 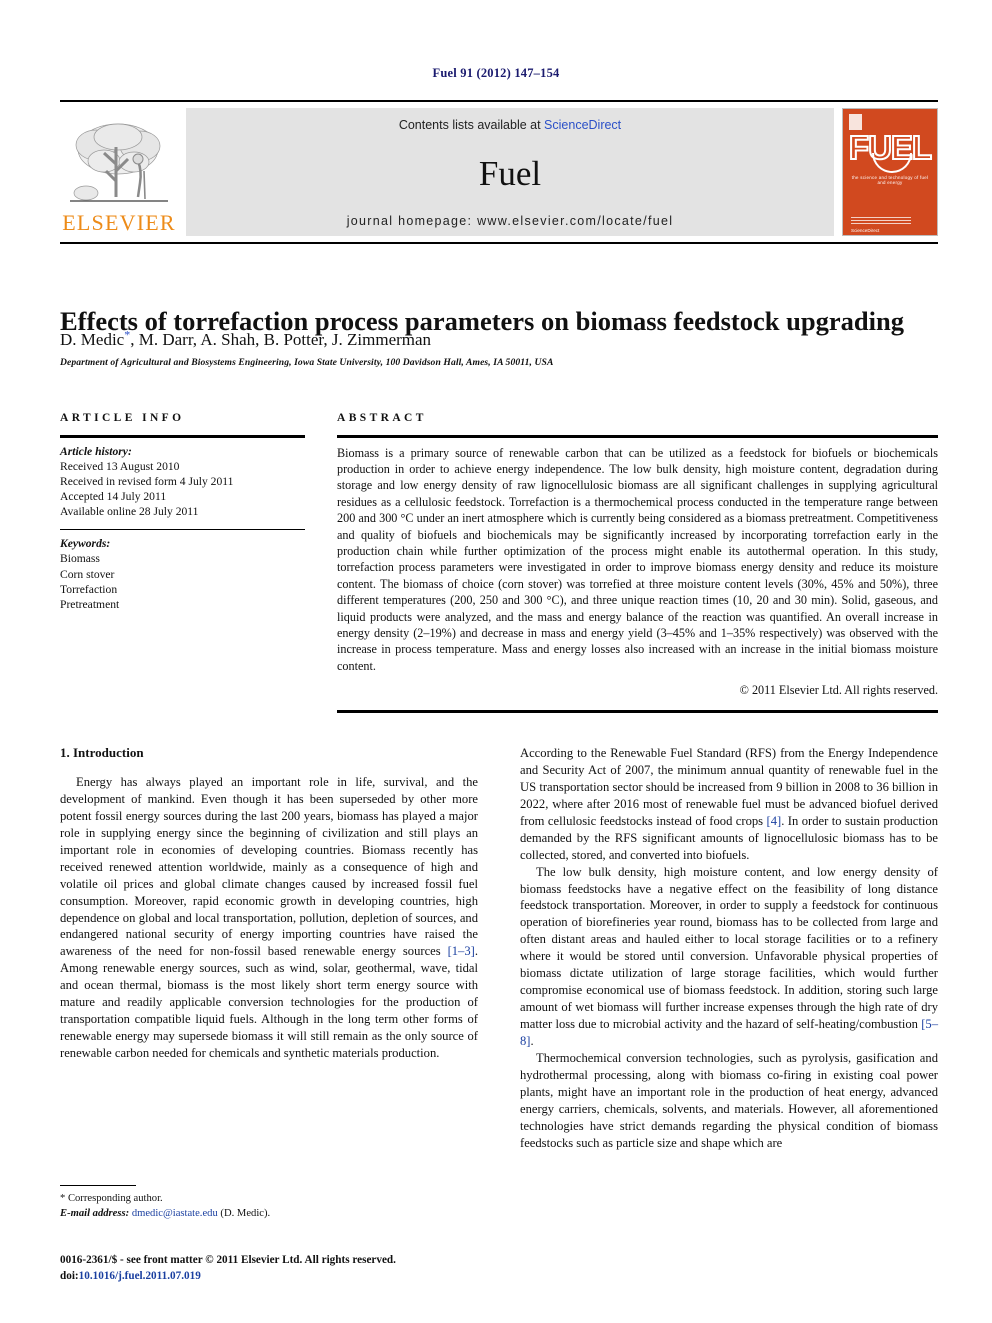 I want to click on email-owner: (D. Medic)., so click(x=245, y=1213).